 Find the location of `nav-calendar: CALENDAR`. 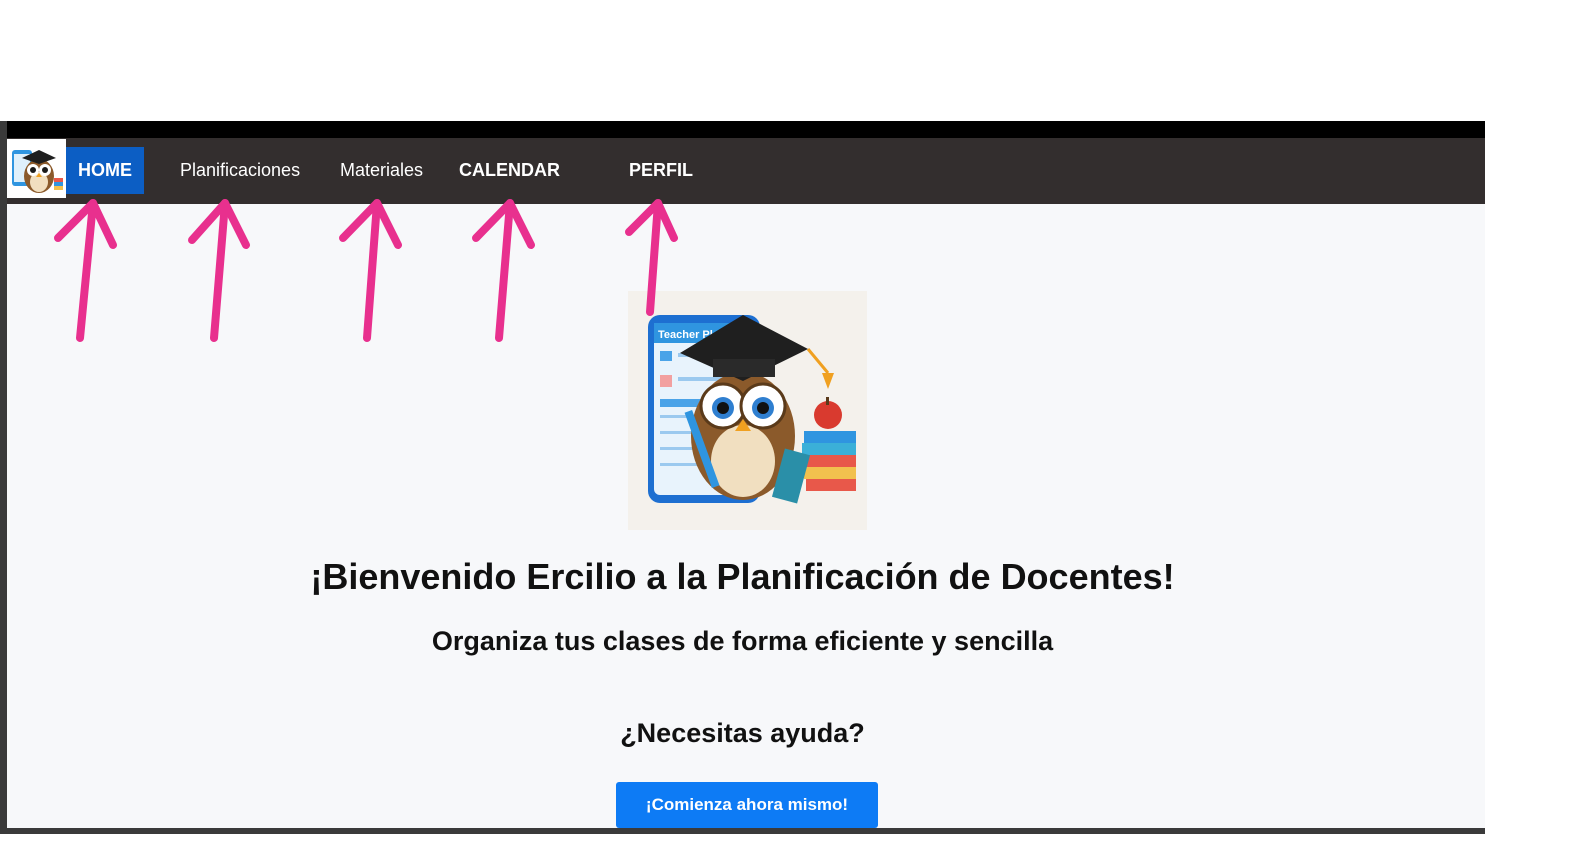

nav-calendar: CALENDAR is located at coordinates (509, 170).